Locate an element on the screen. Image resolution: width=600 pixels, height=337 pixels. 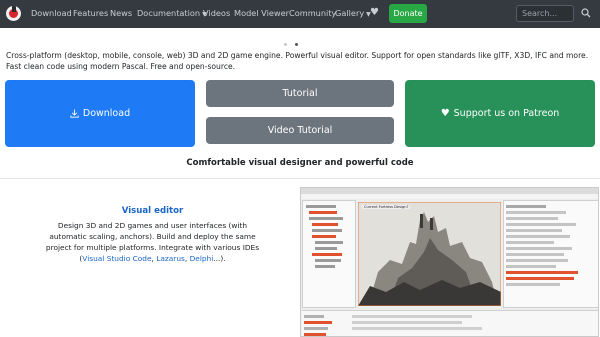
nav-gallery-label: Gallery is located at coordinates (350, 13).